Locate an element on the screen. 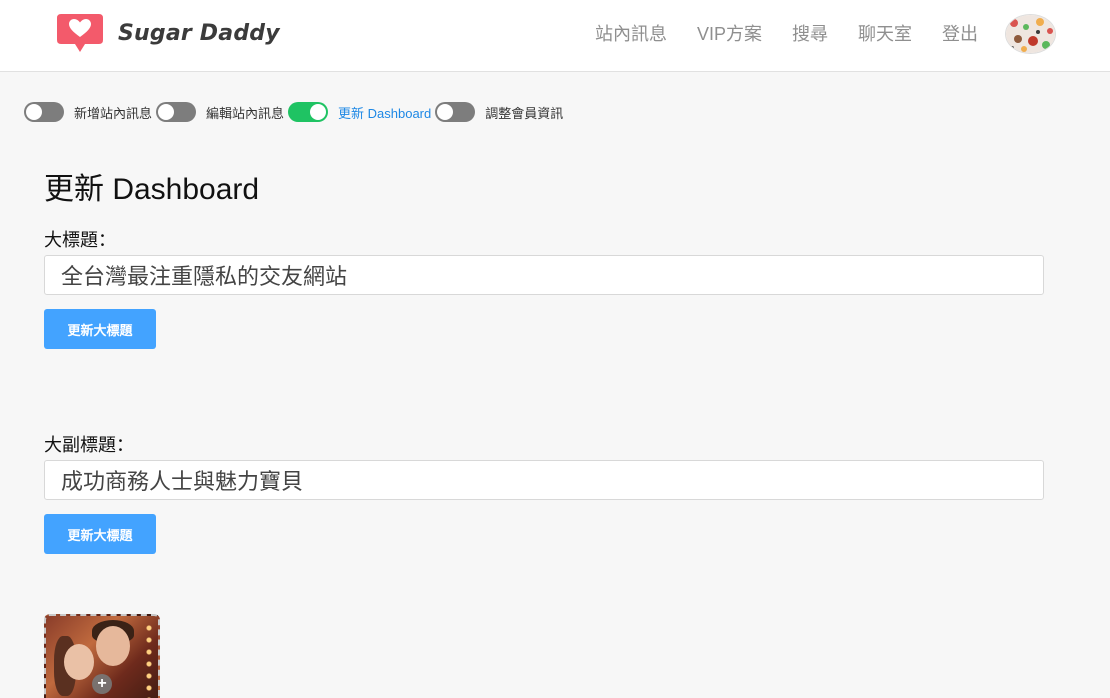  top-navbar: Sugar Daddy 站內訊息 VIP方案 搜尋 聊天室 登出 is located at coordinates (555, 36).